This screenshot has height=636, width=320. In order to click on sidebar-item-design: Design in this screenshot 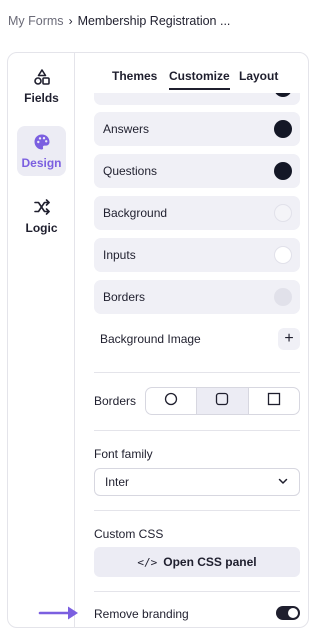, I will do `click(41, 151)`.